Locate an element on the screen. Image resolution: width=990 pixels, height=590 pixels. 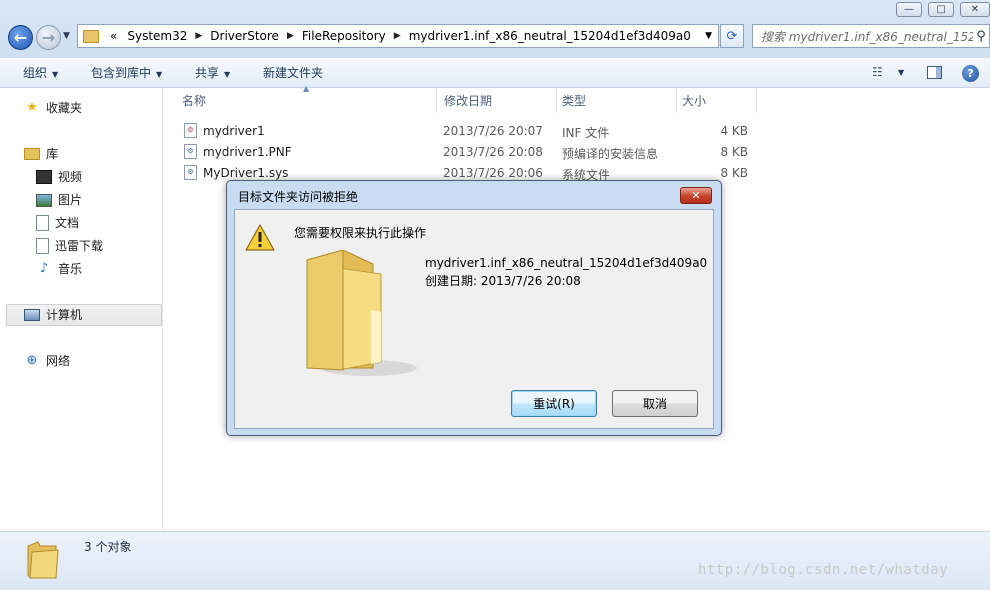
picture-icon is located at coordinates (44, 200).